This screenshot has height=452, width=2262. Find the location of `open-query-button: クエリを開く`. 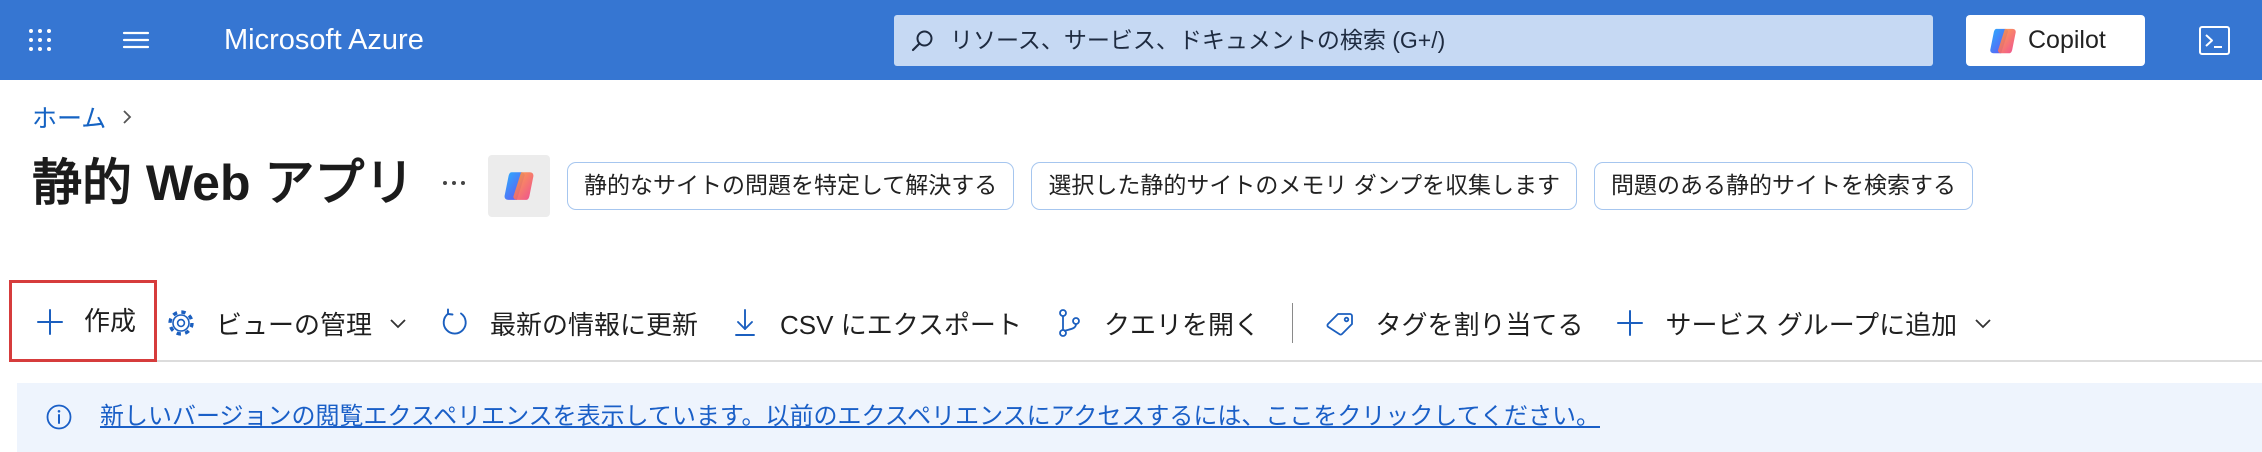

open-query-button: クエリを開く is located at coordinates (1157, 323).